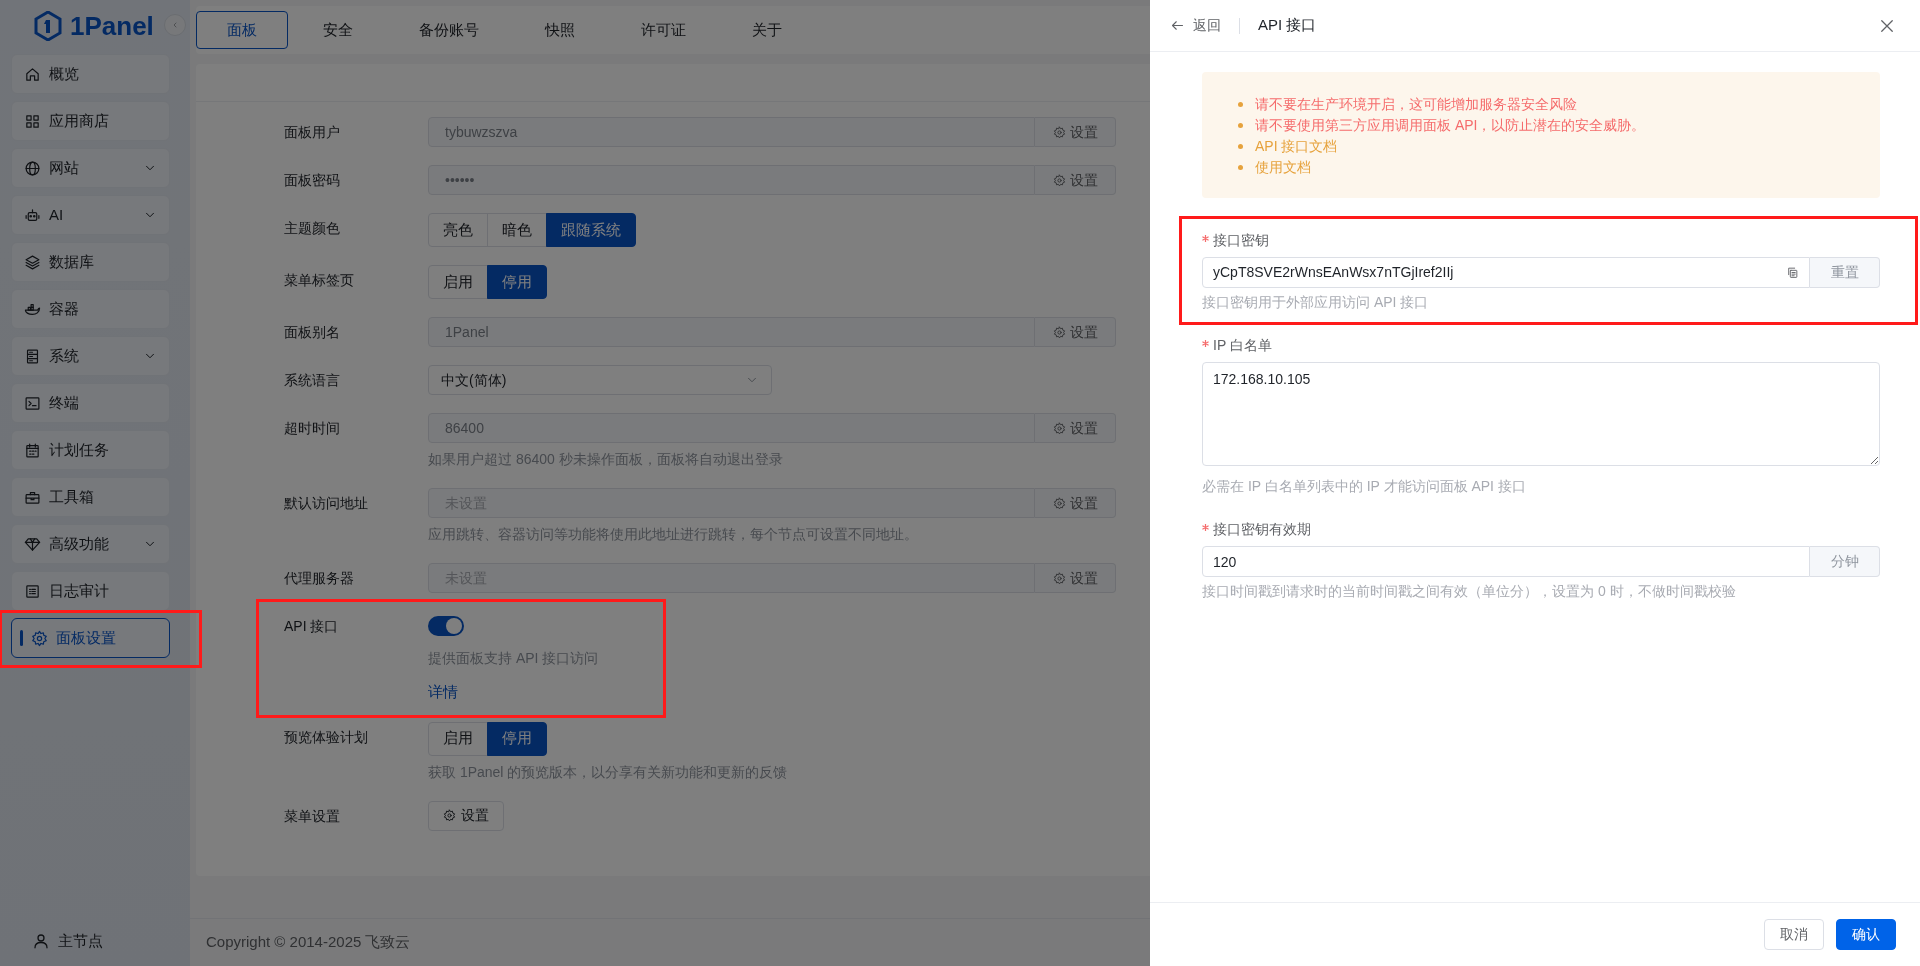 The height and width of the screenshot is (966, 1920). I want to click on tab: 备份账号, so click(449, 30).